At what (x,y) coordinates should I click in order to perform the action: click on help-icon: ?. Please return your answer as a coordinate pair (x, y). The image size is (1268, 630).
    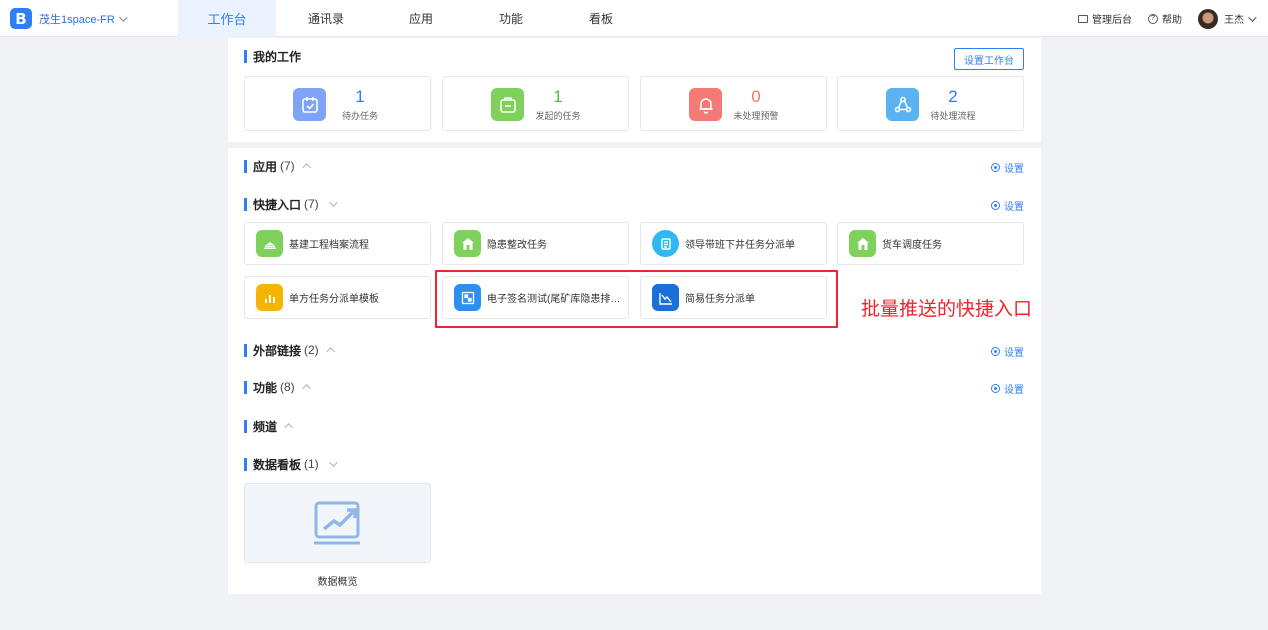
    Looking at the image, I should click on (1153, 18).